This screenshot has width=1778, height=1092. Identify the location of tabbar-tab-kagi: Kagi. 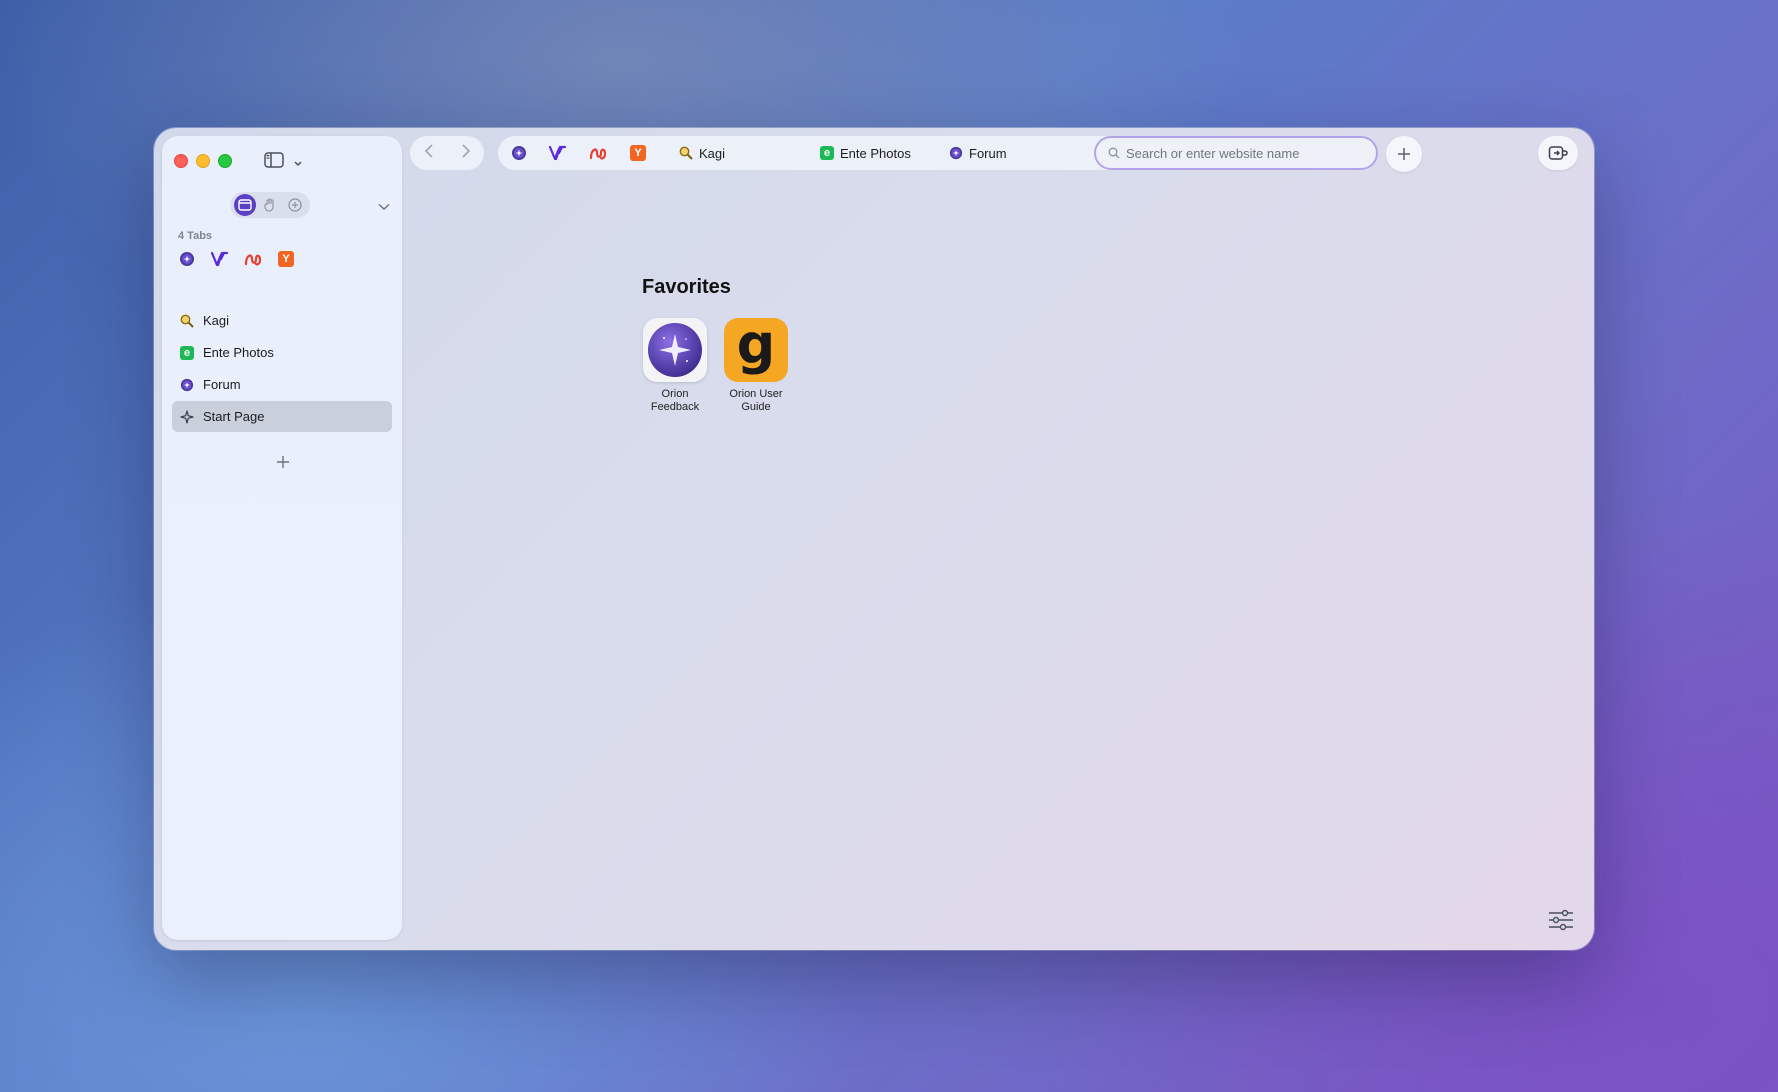
(702, 153).